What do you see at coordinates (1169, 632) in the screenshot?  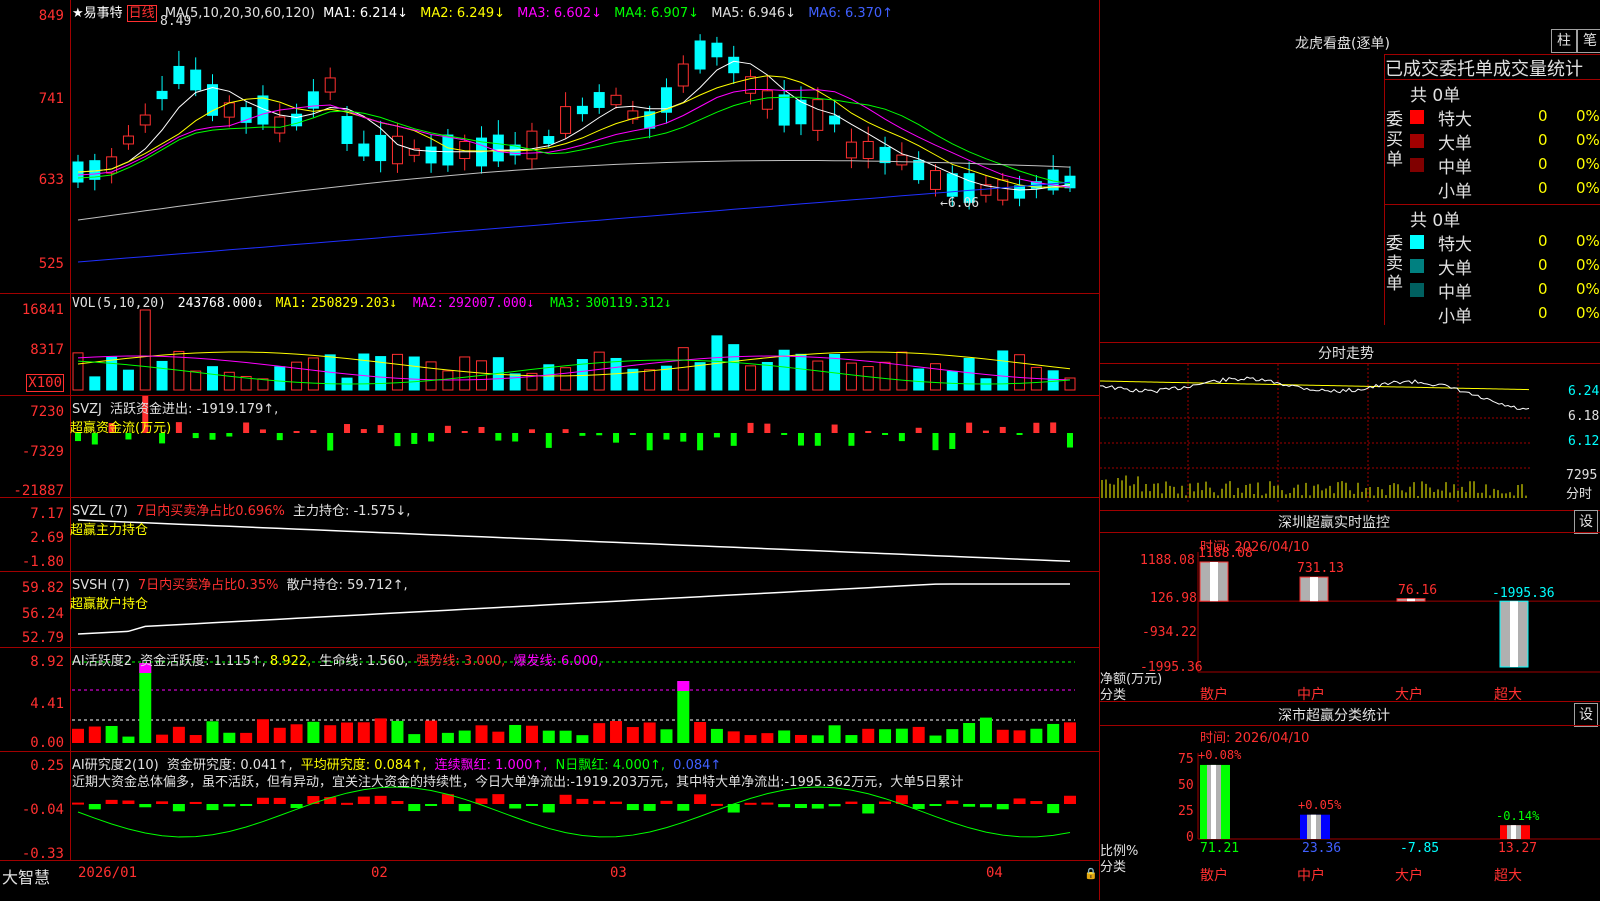 I see `szm-y-label: -934.22` at bounding box center [1169, 632].